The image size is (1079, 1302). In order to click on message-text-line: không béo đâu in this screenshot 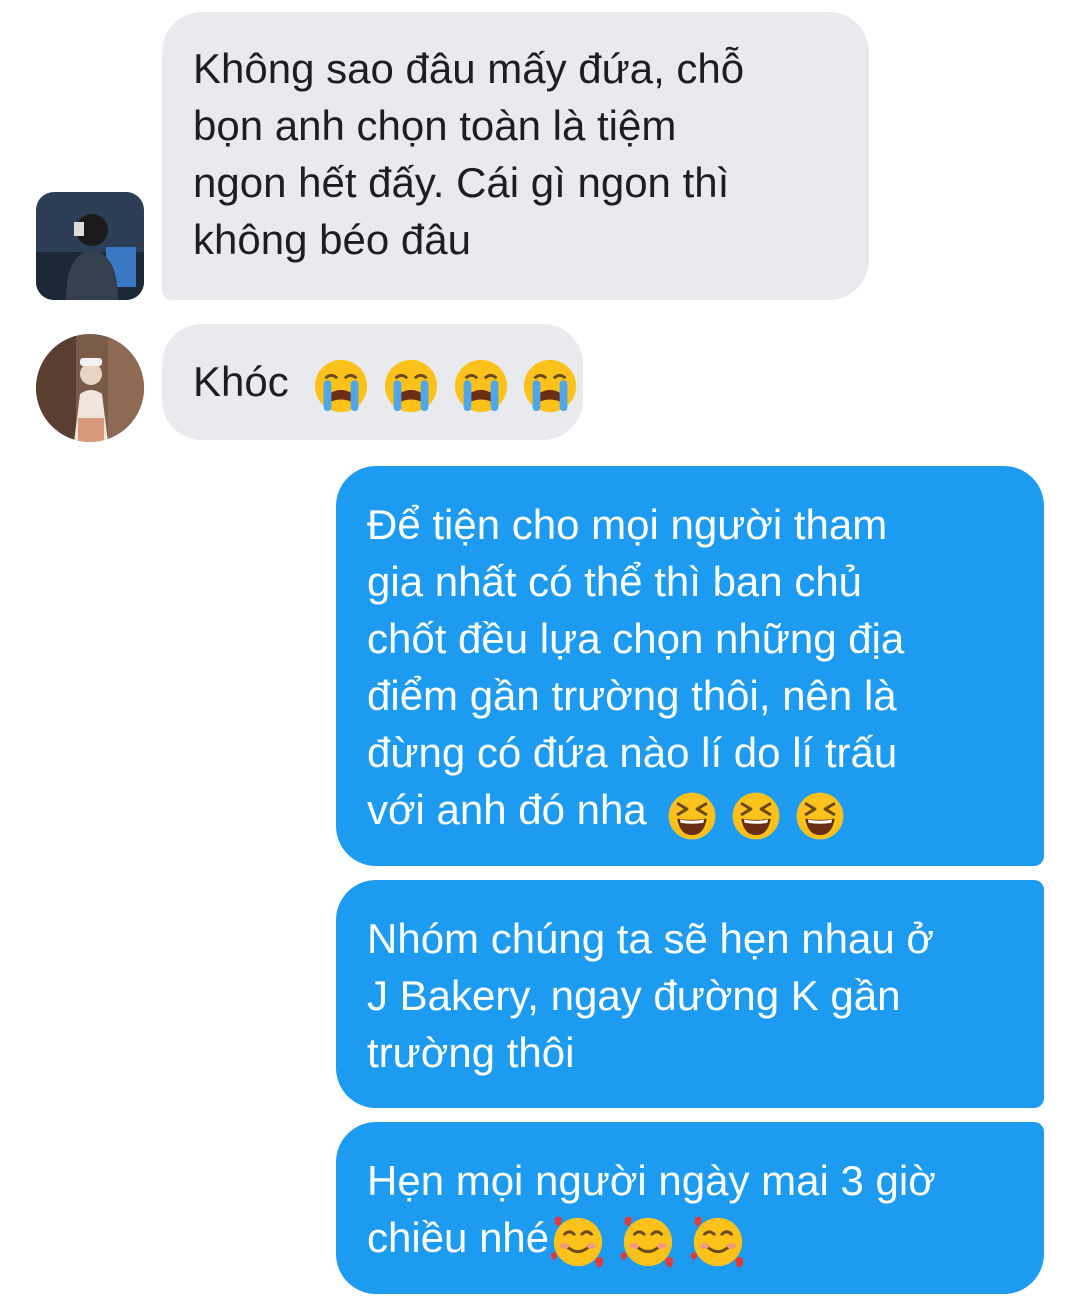, I will do `click(332, 239)`.